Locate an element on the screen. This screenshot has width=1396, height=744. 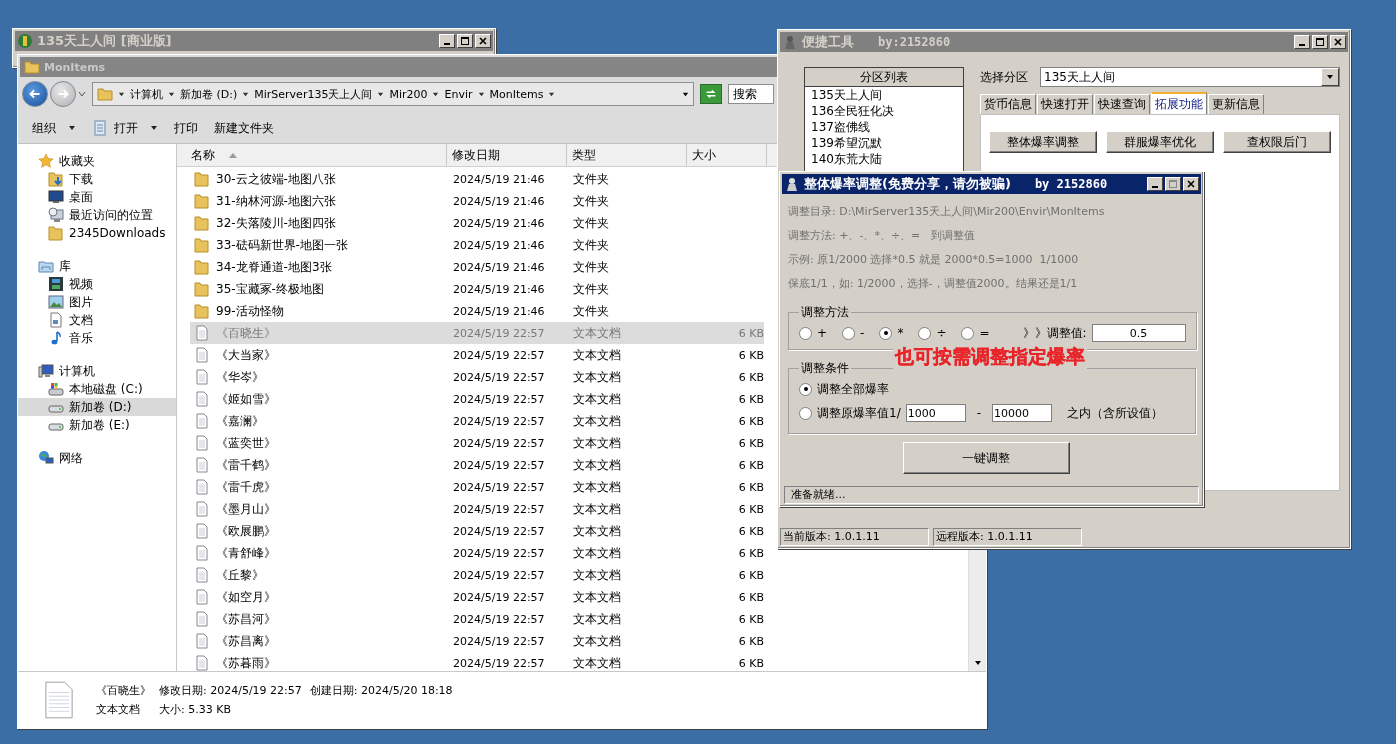
action-button: 群服爆率优化 is located at coordinates (1160, 142).